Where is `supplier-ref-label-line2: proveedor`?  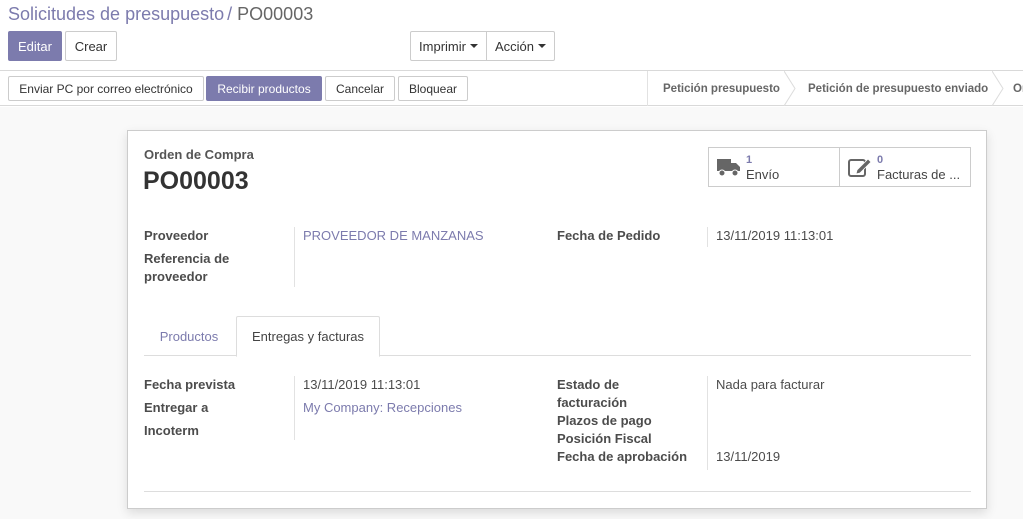 supplier-ref-label-line2: proveedor is located at coordinates (176, 276).